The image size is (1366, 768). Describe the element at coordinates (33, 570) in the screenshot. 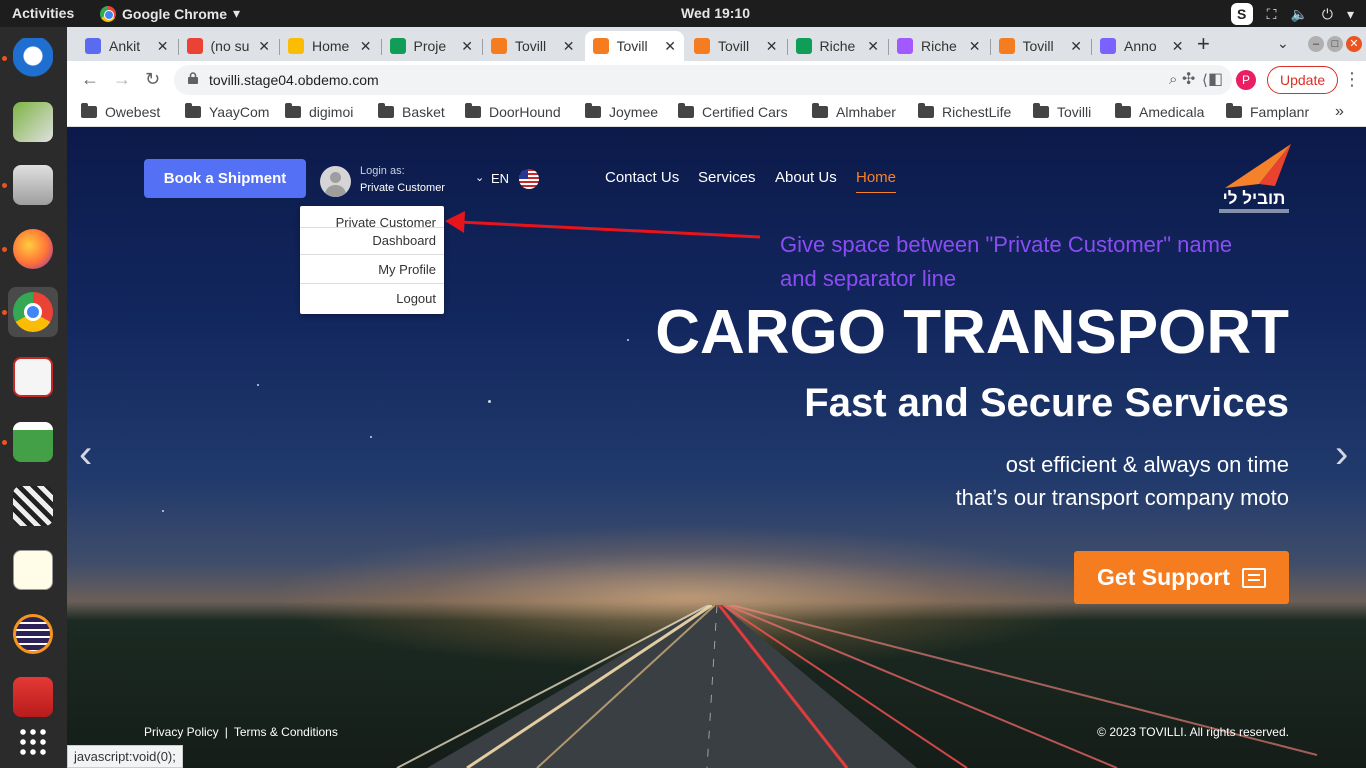

I see `text-editor-launcher` at that location.